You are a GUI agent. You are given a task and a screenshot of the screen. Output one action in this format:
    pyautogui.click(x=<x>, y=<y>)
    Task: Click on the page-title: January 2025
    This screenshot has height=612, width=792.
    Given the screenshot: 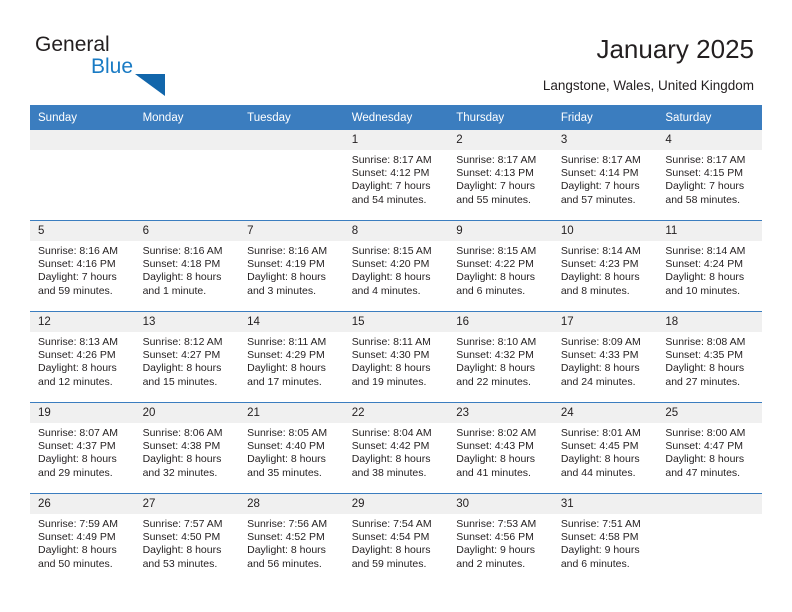 What is the action you would take?
    pyautogui.click(x=675, y=49)
    